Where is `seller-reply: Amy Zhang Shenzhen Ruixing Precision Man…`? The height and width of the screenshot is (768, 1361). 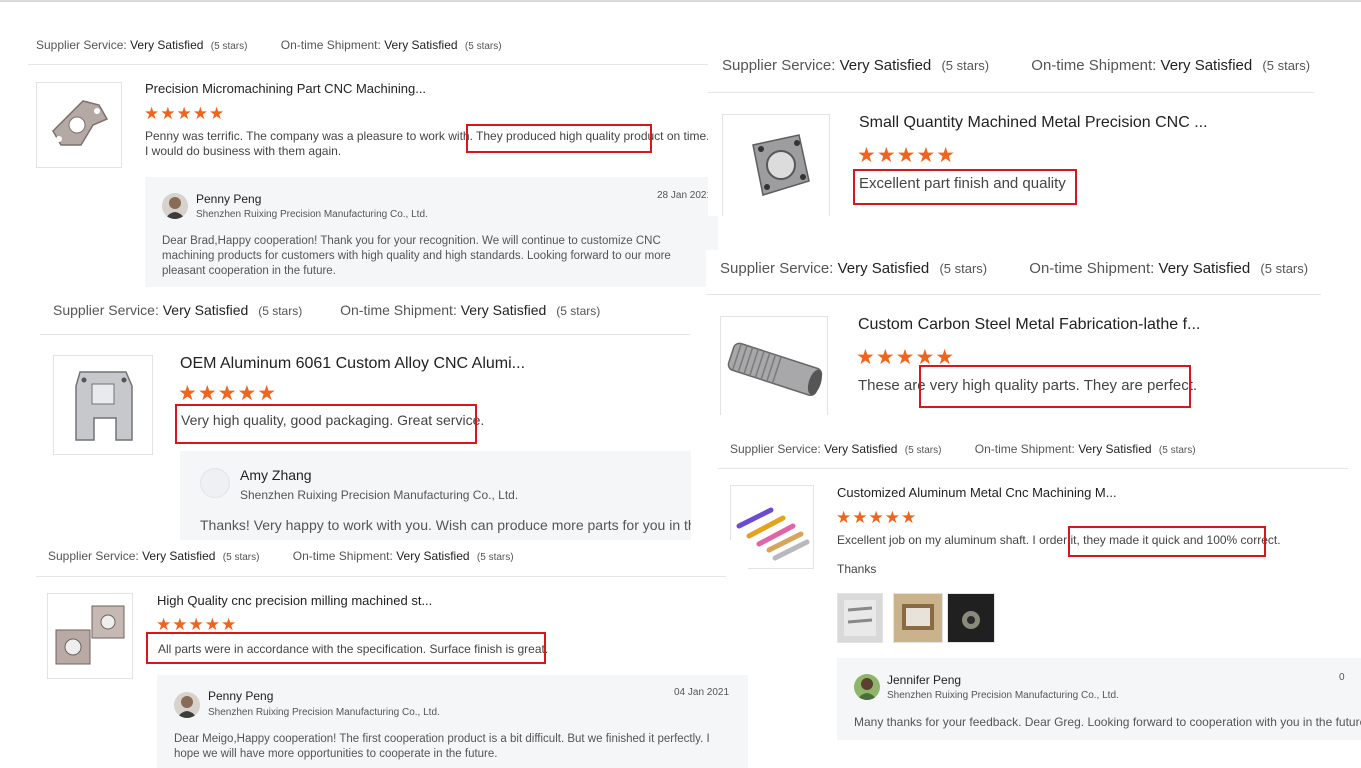 seller-reply: Amy Zhang Shenzhen Ruixing Precision Man… is located at coordinates (435, 497).